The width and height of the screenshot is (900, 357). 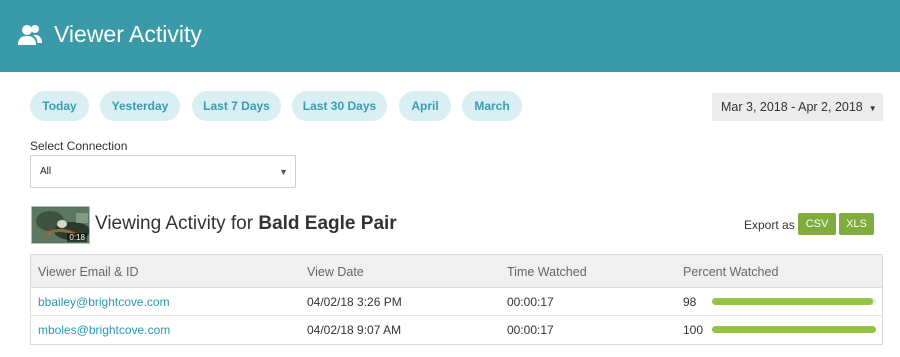 What do you see at coordinates (128, 34) in the screenshot?
I see `page-title: Viewer Activity` at bounding box center [128, 34].